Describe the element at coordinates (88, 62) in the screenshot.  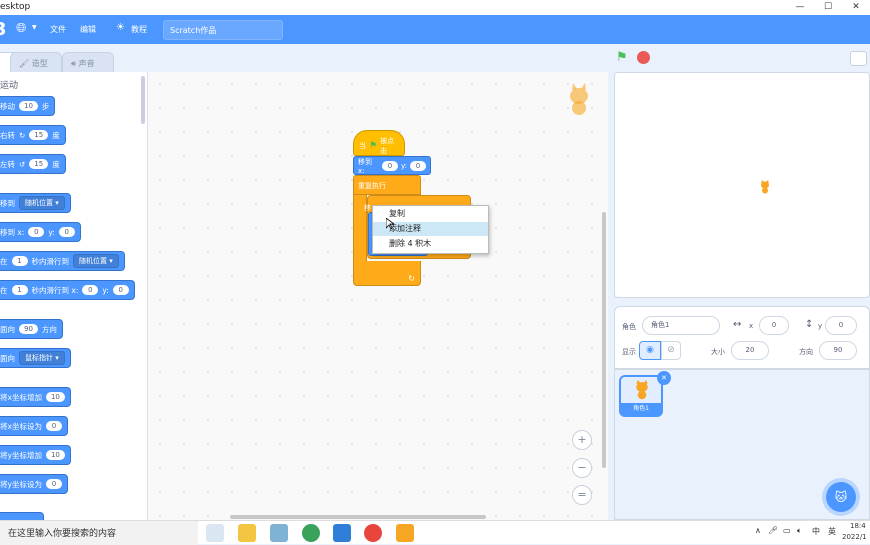
I see `tab-sounds: 🔊︎ 声音` at that location.